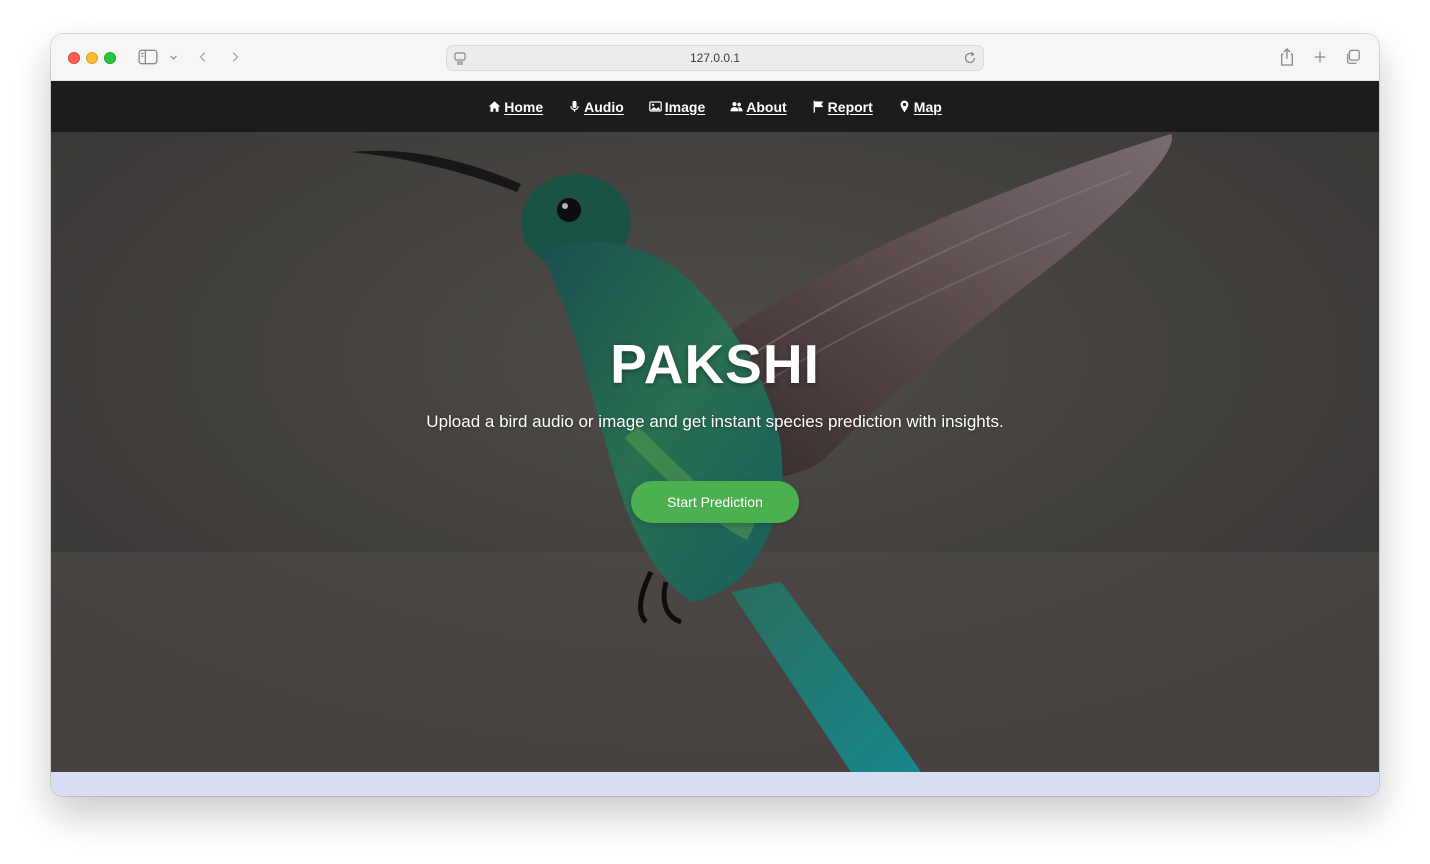 The image size is (1430, 864). I want to click on nav-map-link: Map, so click(920, 107).